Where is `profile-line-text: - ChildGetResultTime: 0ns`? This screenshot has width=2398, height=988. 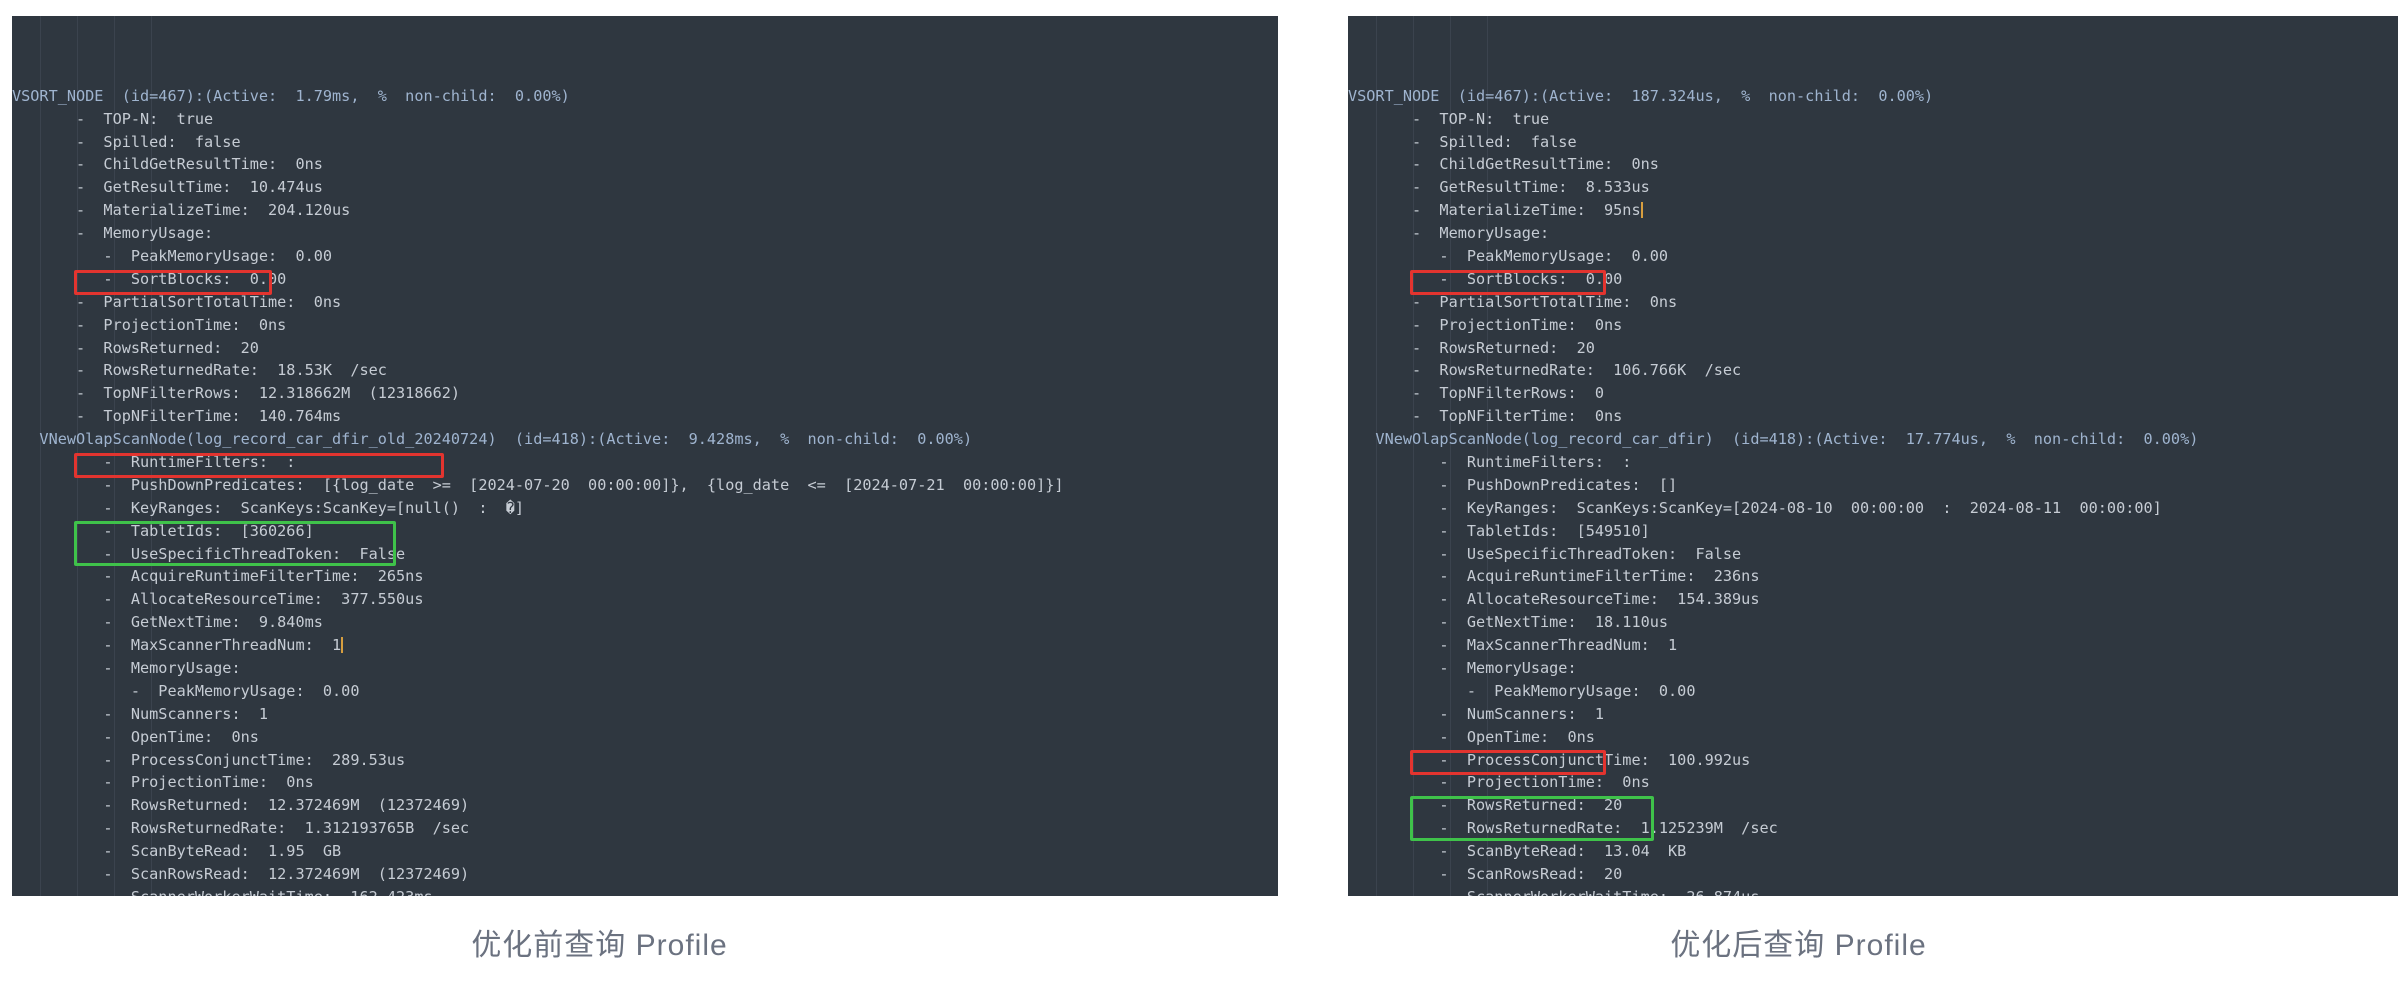 profile-line-text: - ChildGetResultTime: 0ns is located at coordinates (167, 164).